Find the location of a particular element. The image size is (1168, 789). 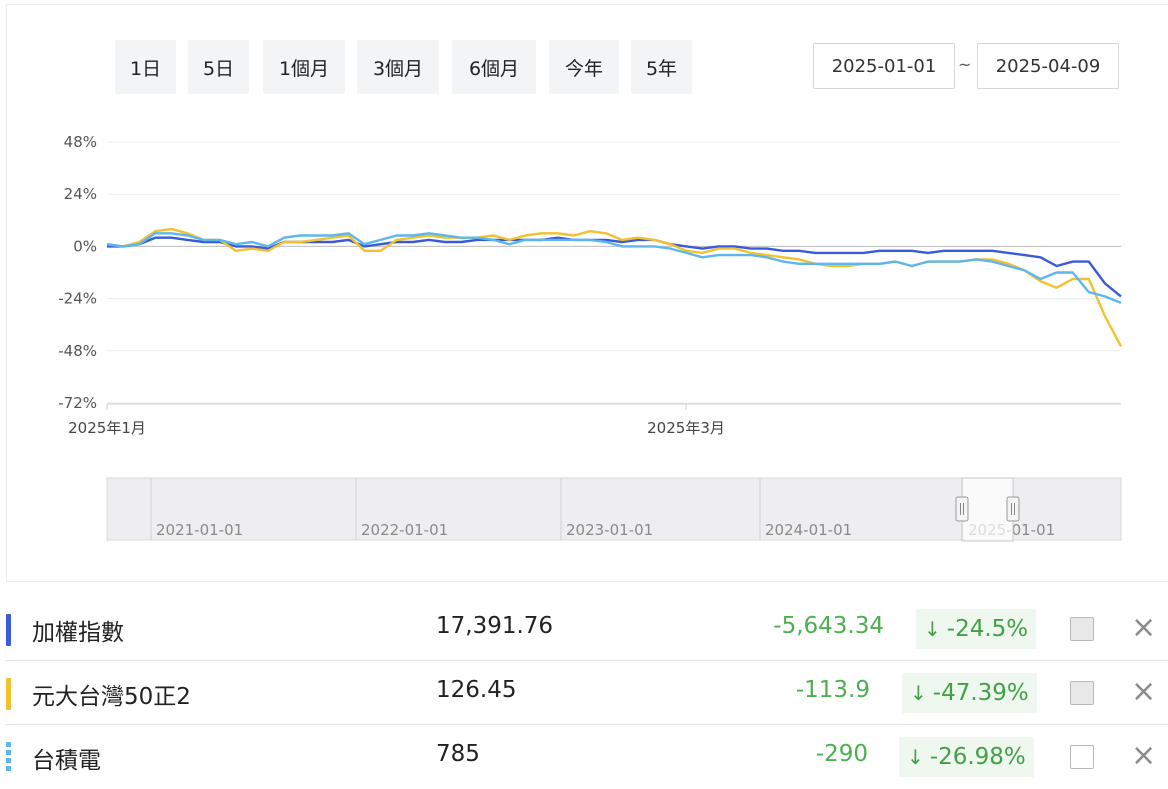

y-tick-label: -72% is located at coordinates (77, 403).